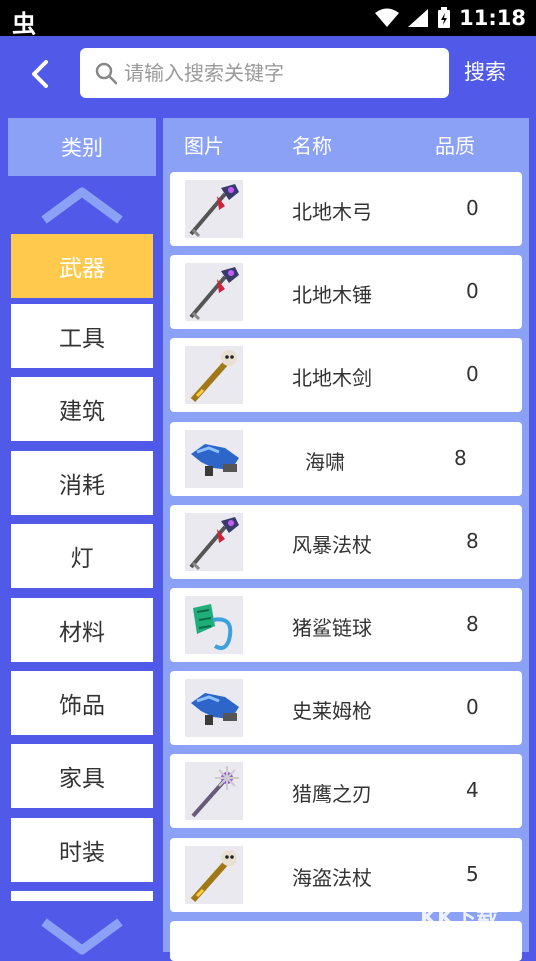  I want to click on list-item: 北地木弓 0, so click(346, 209).